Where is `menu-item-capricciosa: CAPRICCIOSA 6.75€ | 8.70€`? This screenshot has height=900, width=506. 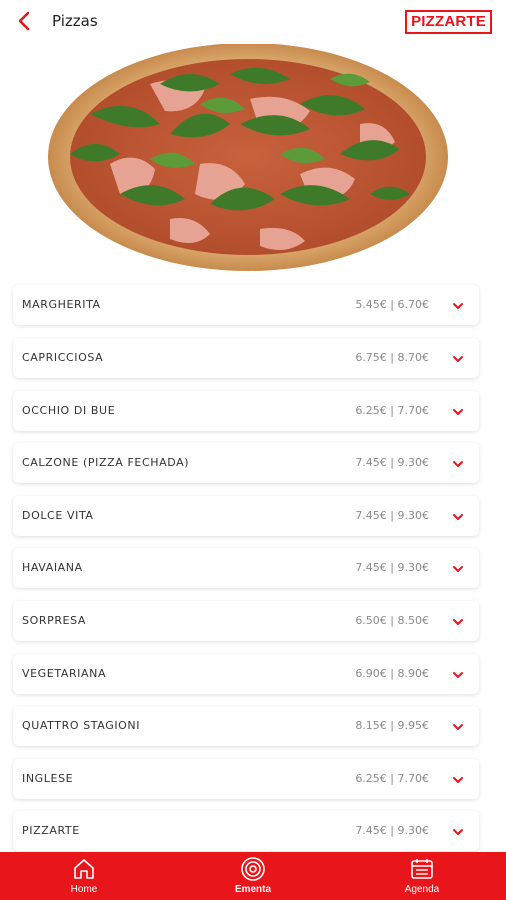 menu-item-capricciosa: CAPRICCIOSA 6.75€ | 8.70€ is located at coordinates (246, 358).